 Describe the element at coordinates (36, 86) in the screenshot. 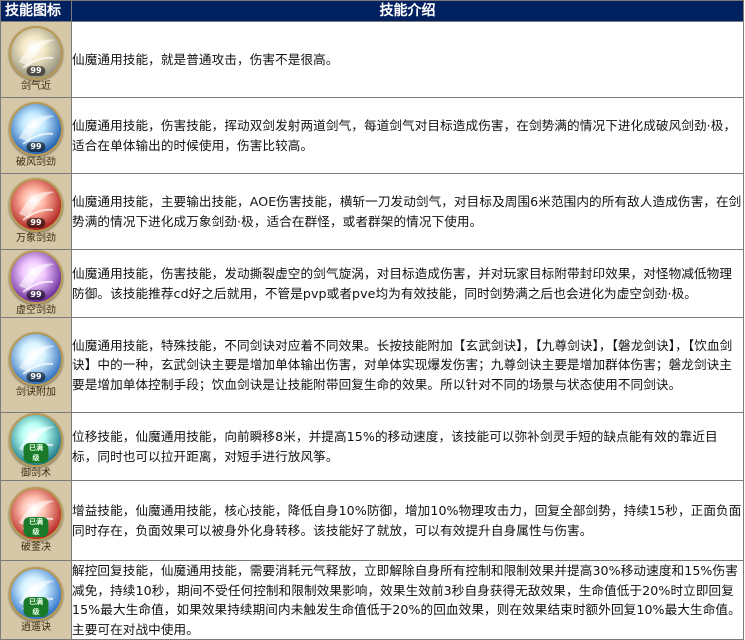

I see `skill-name-label: 剑气近` at that location.